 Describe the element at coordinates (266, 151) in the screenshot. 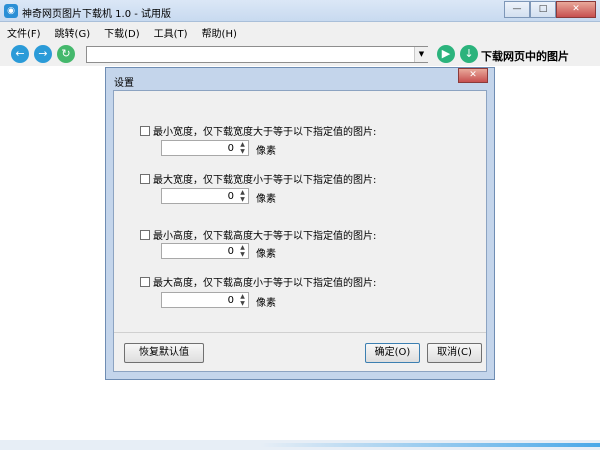

I see `min-width-unit: 像素` at that location.